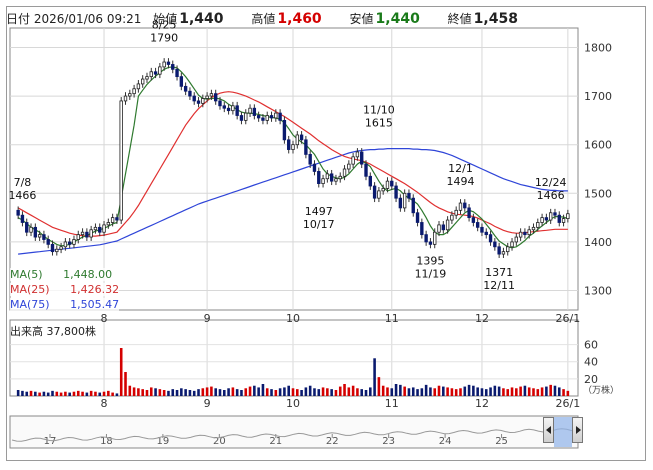 This screenshot has height=470, width=653. Describe the element at coordinates (591, 362) in the screenshot. I see `volume-y-tick-label: 40` at that location.